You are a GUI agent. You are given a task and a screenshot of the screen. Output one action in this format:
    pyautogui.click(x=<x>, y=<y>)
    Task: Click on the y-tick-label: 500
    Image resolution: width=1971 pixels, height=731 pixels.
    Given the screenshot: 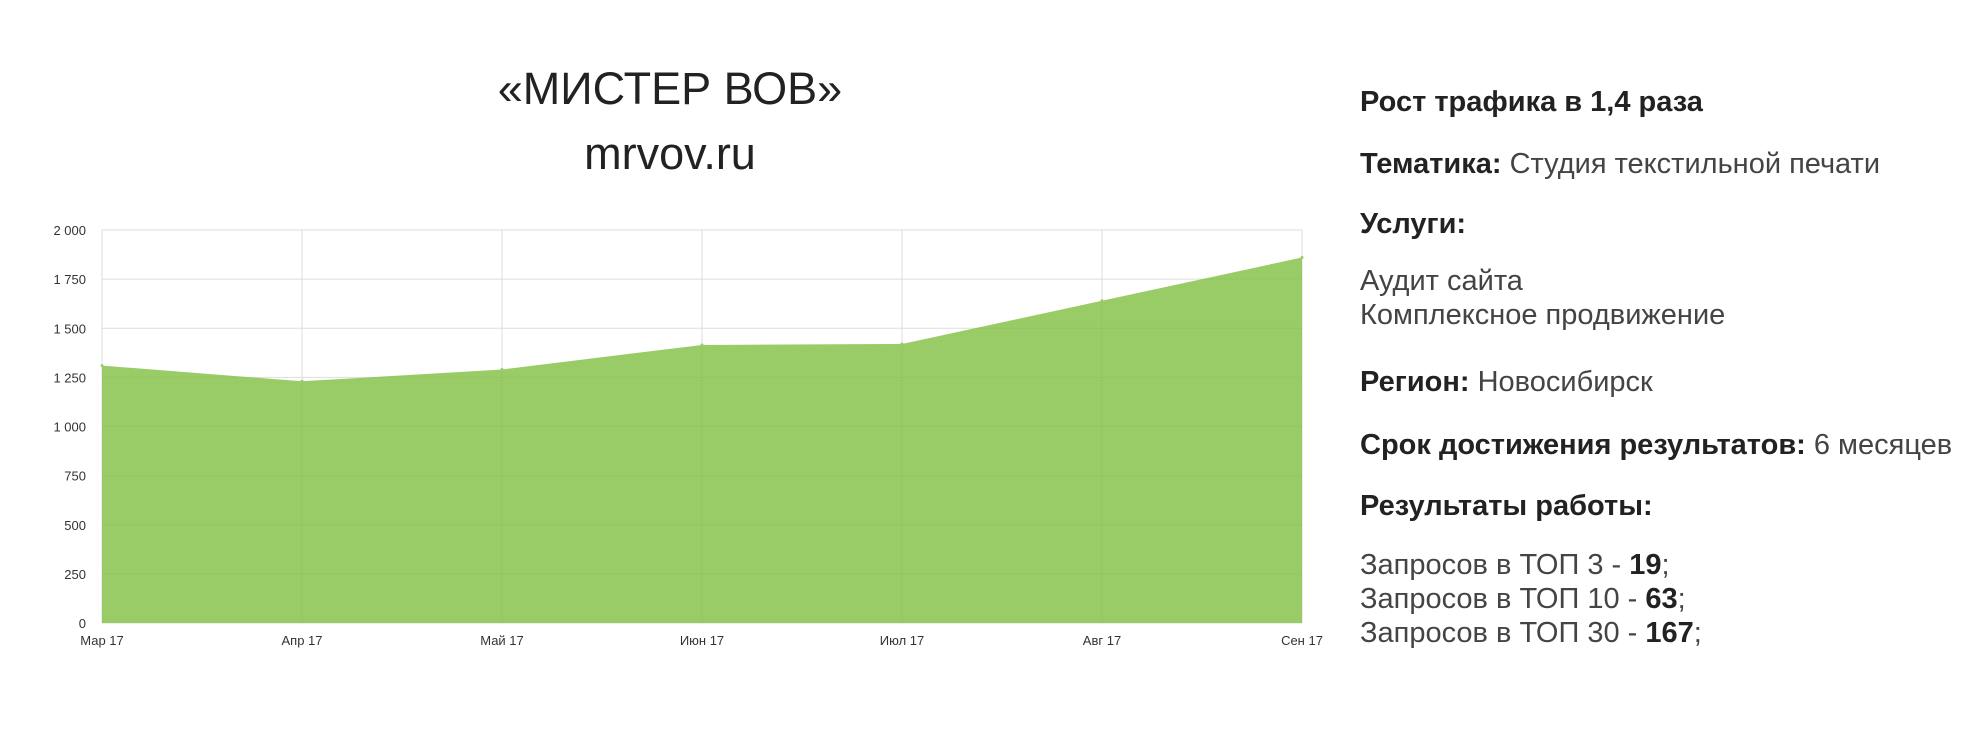 What is the action you would take?
    pyautogui.click(x=75, y=525)
    